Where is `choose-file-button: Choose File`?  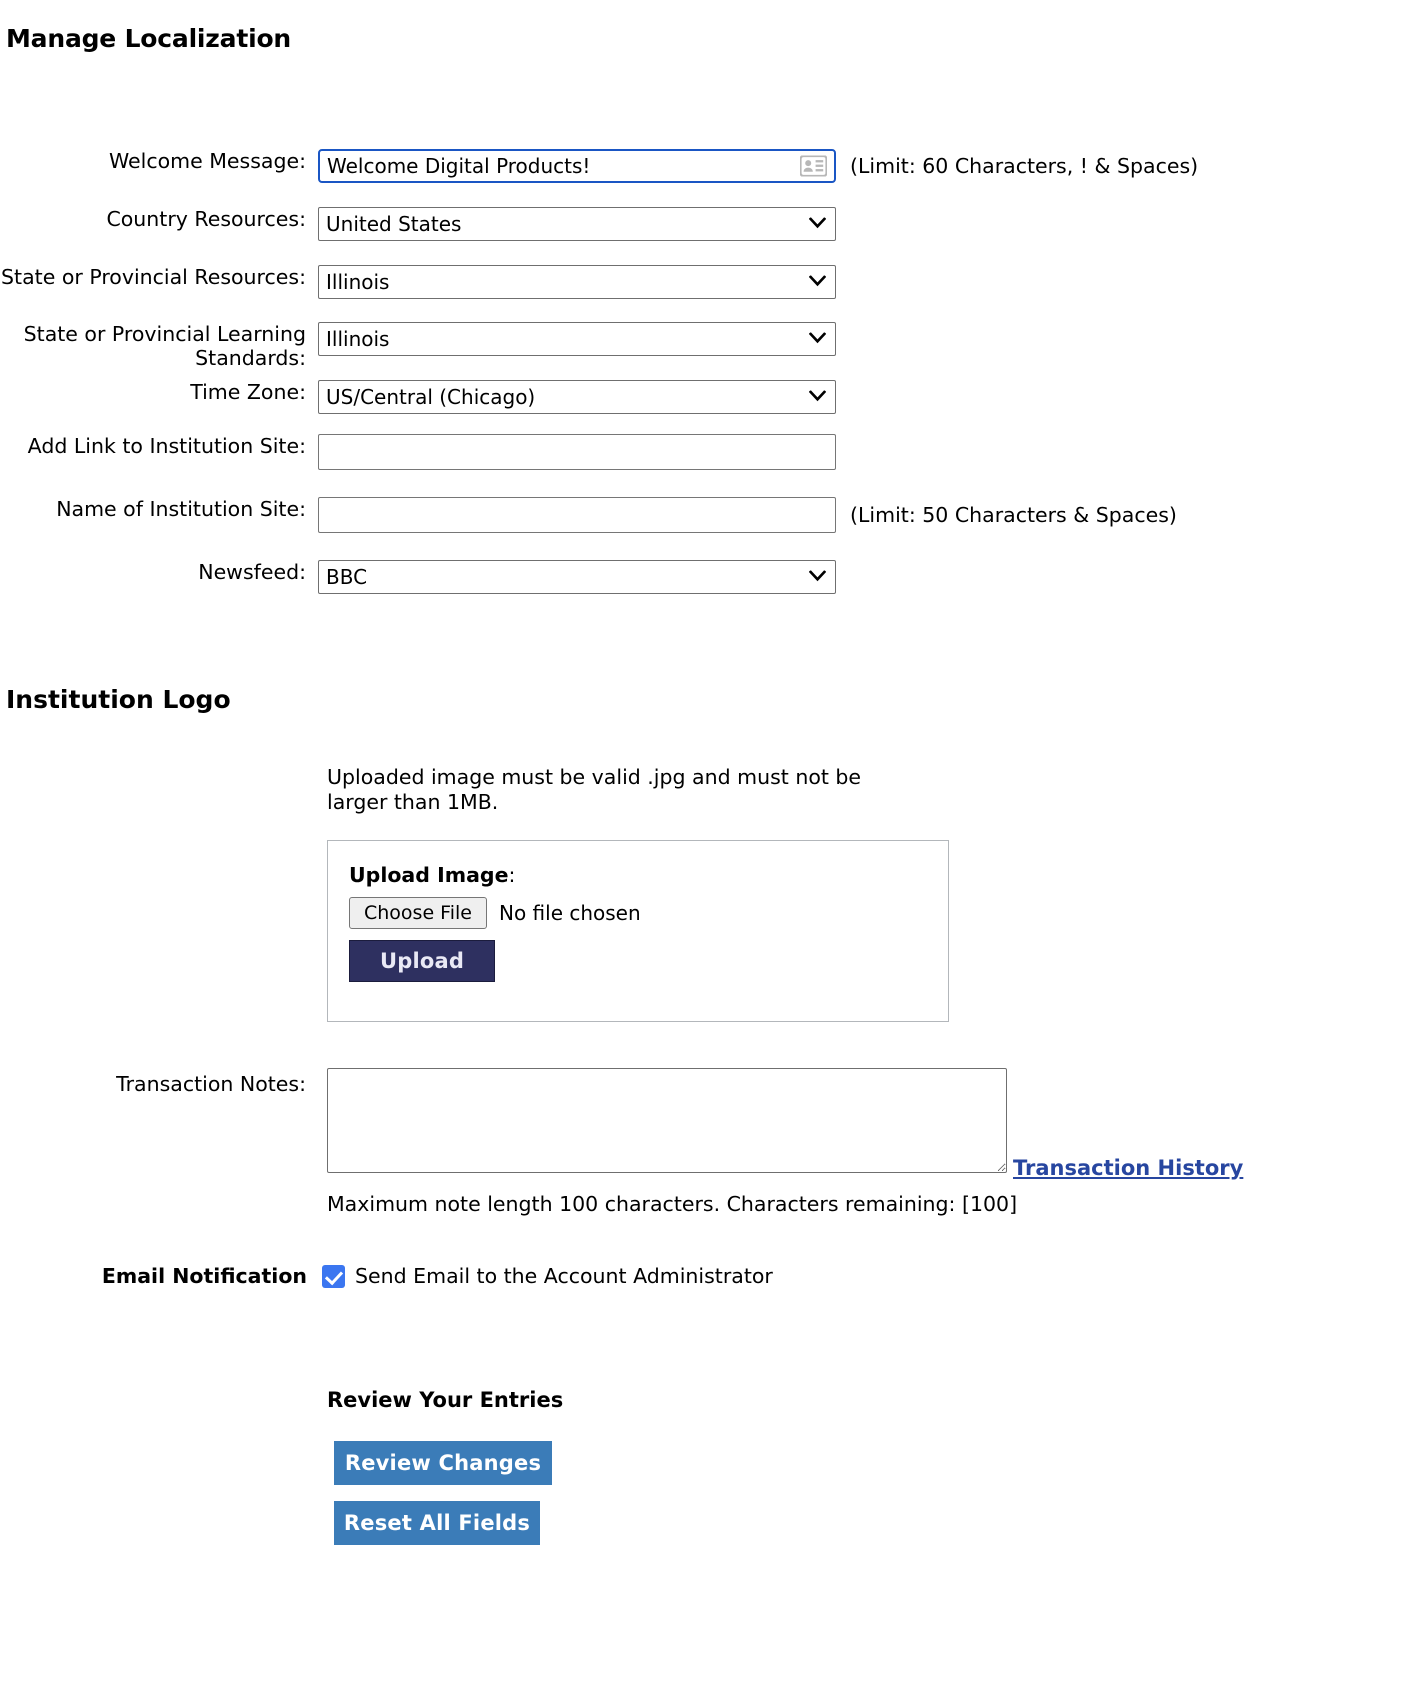
choose-file-button: Choose File is located at coordinates (418, 913).